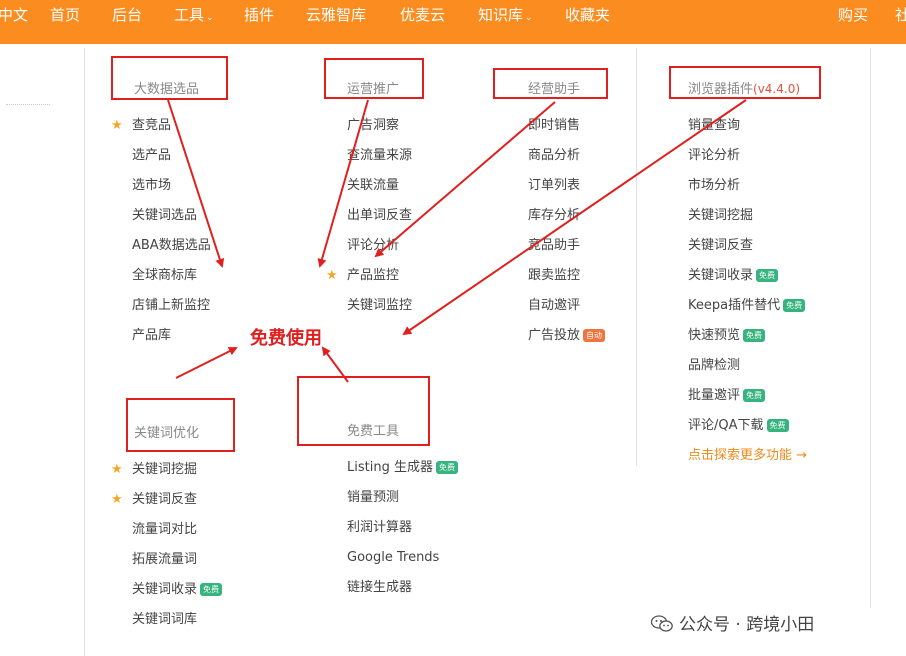 This screenshot has height=656, width=906. I want to click on watermark: 公众号 · 跨境小田, so click(732, 622).